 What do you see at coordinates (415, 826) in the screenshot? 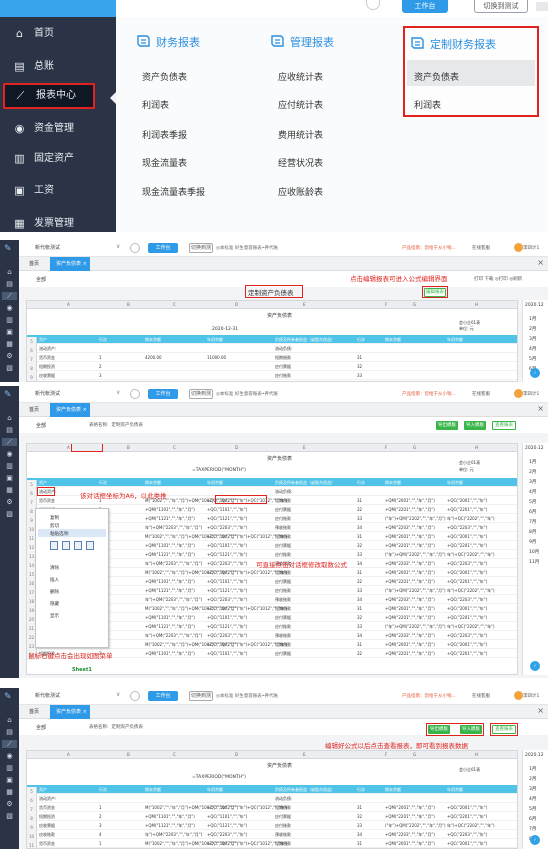
I see `cell: ("年")+QM("2202","","年","月")` at bounding box center [415, 826].